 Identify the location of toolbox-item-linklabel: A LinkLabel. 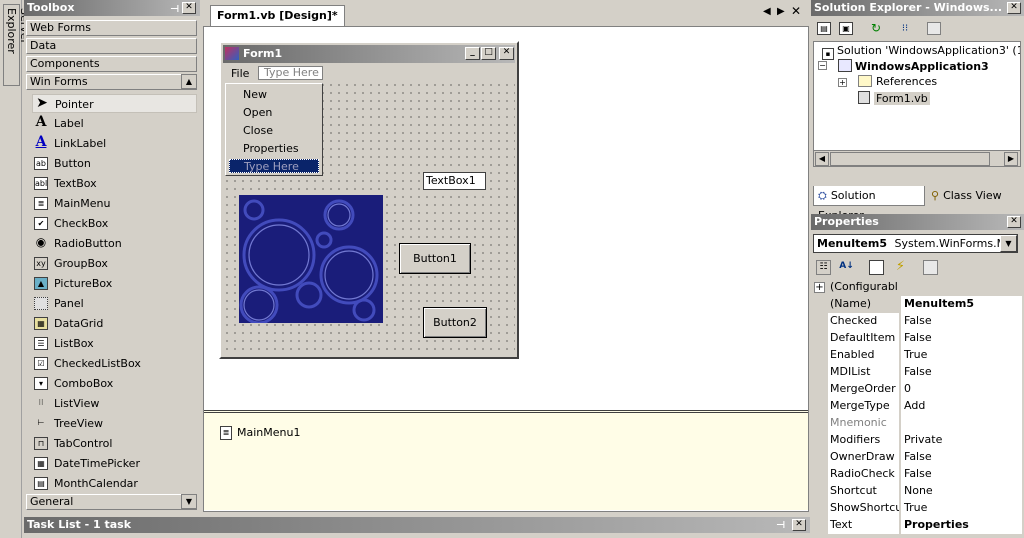
(114, 143).